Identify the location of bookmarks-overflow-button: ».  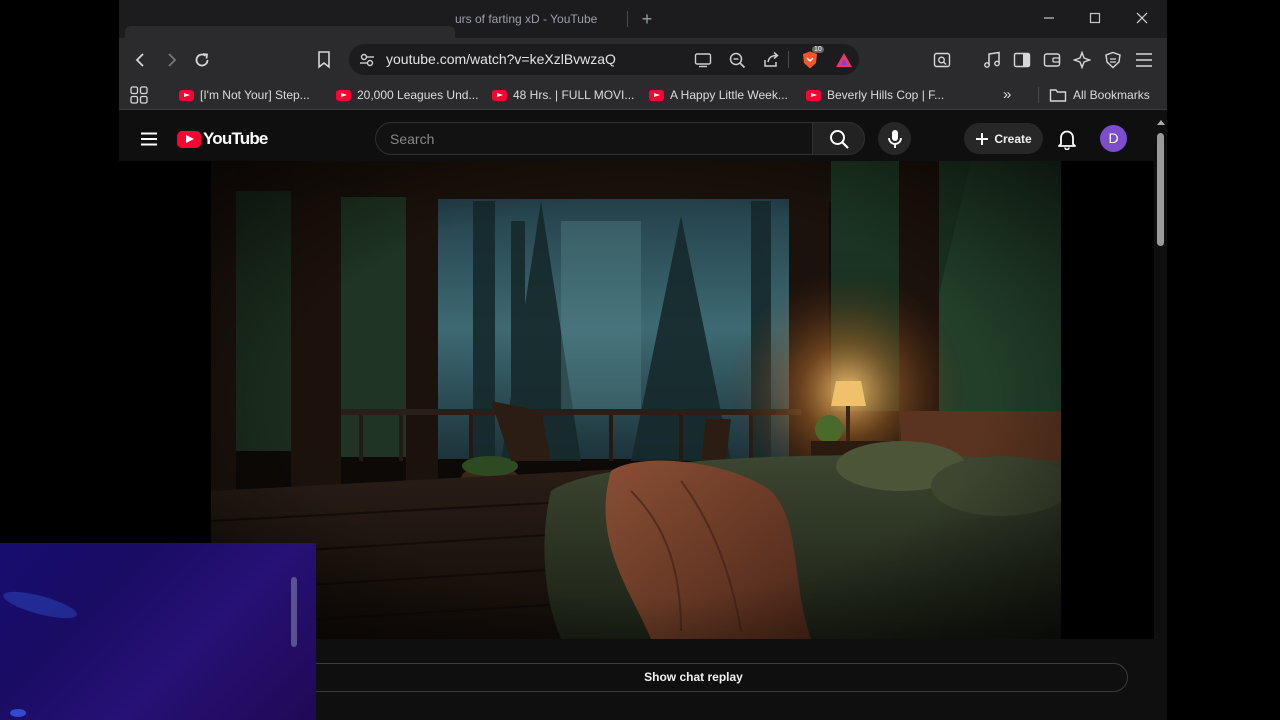
(1007, 95).